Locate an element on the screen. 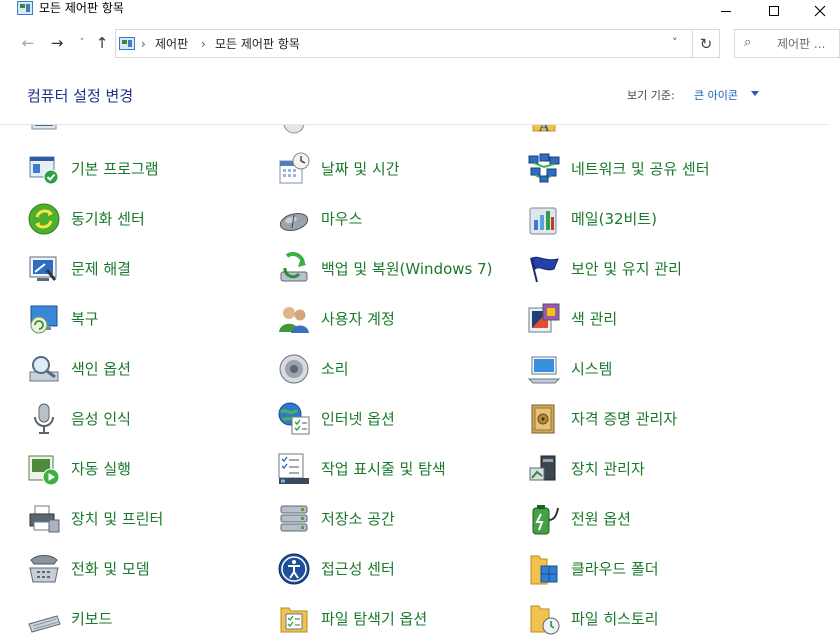 The height and width of the screenshot is (637, 840). list-item: 저장소 공간 is located at coordinates (397, 519).